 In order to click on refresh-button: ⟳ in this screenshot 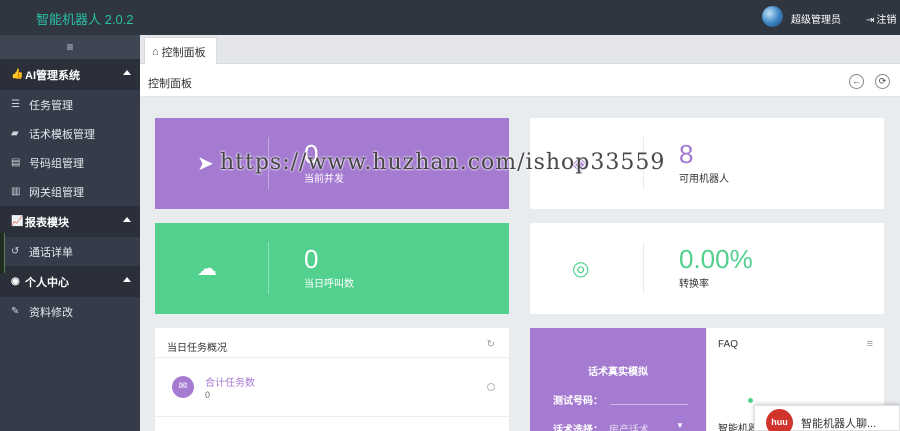, I will do `click(882, 81)`.